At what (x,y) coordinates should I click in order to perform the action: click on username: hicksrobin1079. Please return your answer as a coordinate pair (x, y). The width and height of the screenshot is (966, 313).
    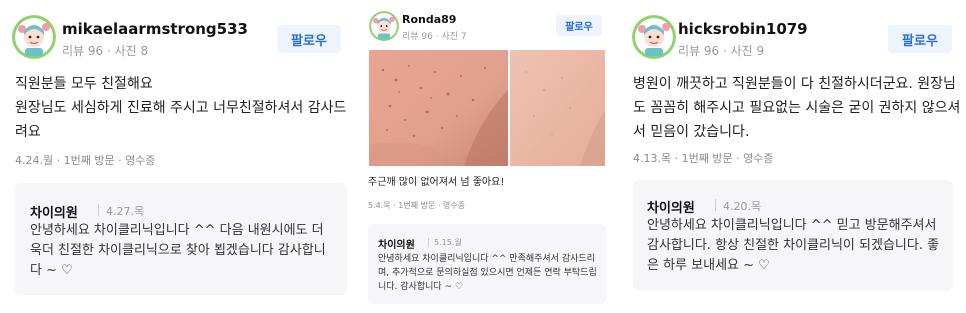
    Looking at the image, I should click on (743, 29).